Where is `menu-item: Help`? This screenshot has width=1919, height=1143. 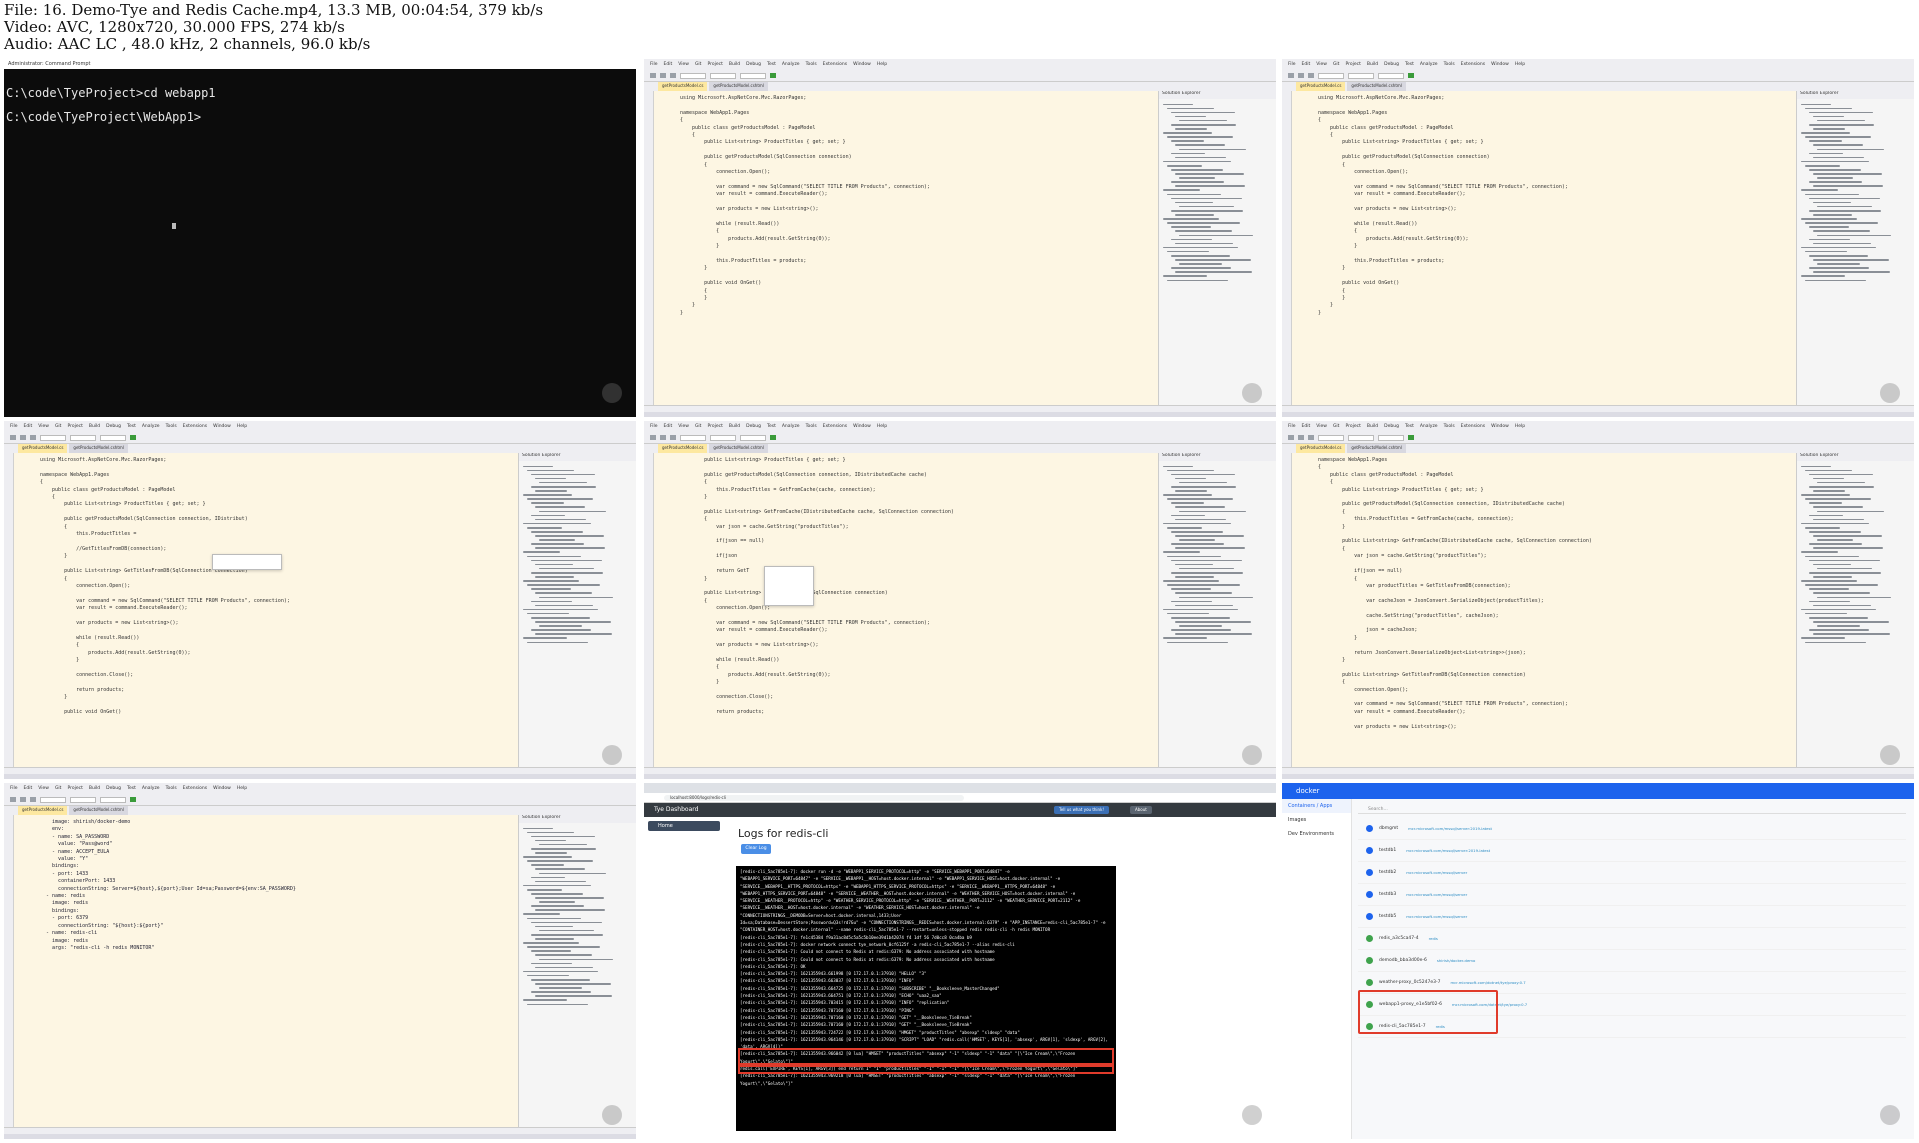
menu-item: Help is located at coordinates (1520, 64).